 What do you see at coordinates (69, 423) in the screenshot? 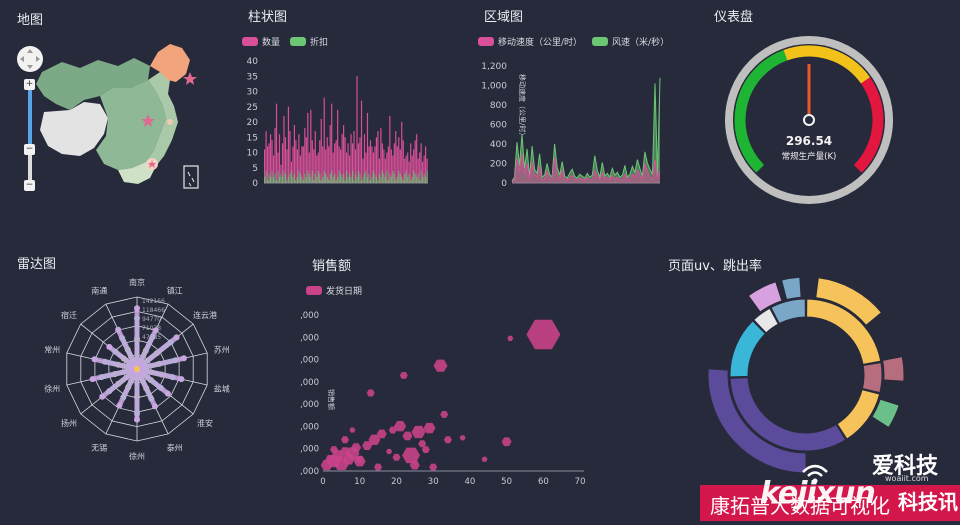
I see `radar-axis-label: 扬州` at bounding box center [69, 423].